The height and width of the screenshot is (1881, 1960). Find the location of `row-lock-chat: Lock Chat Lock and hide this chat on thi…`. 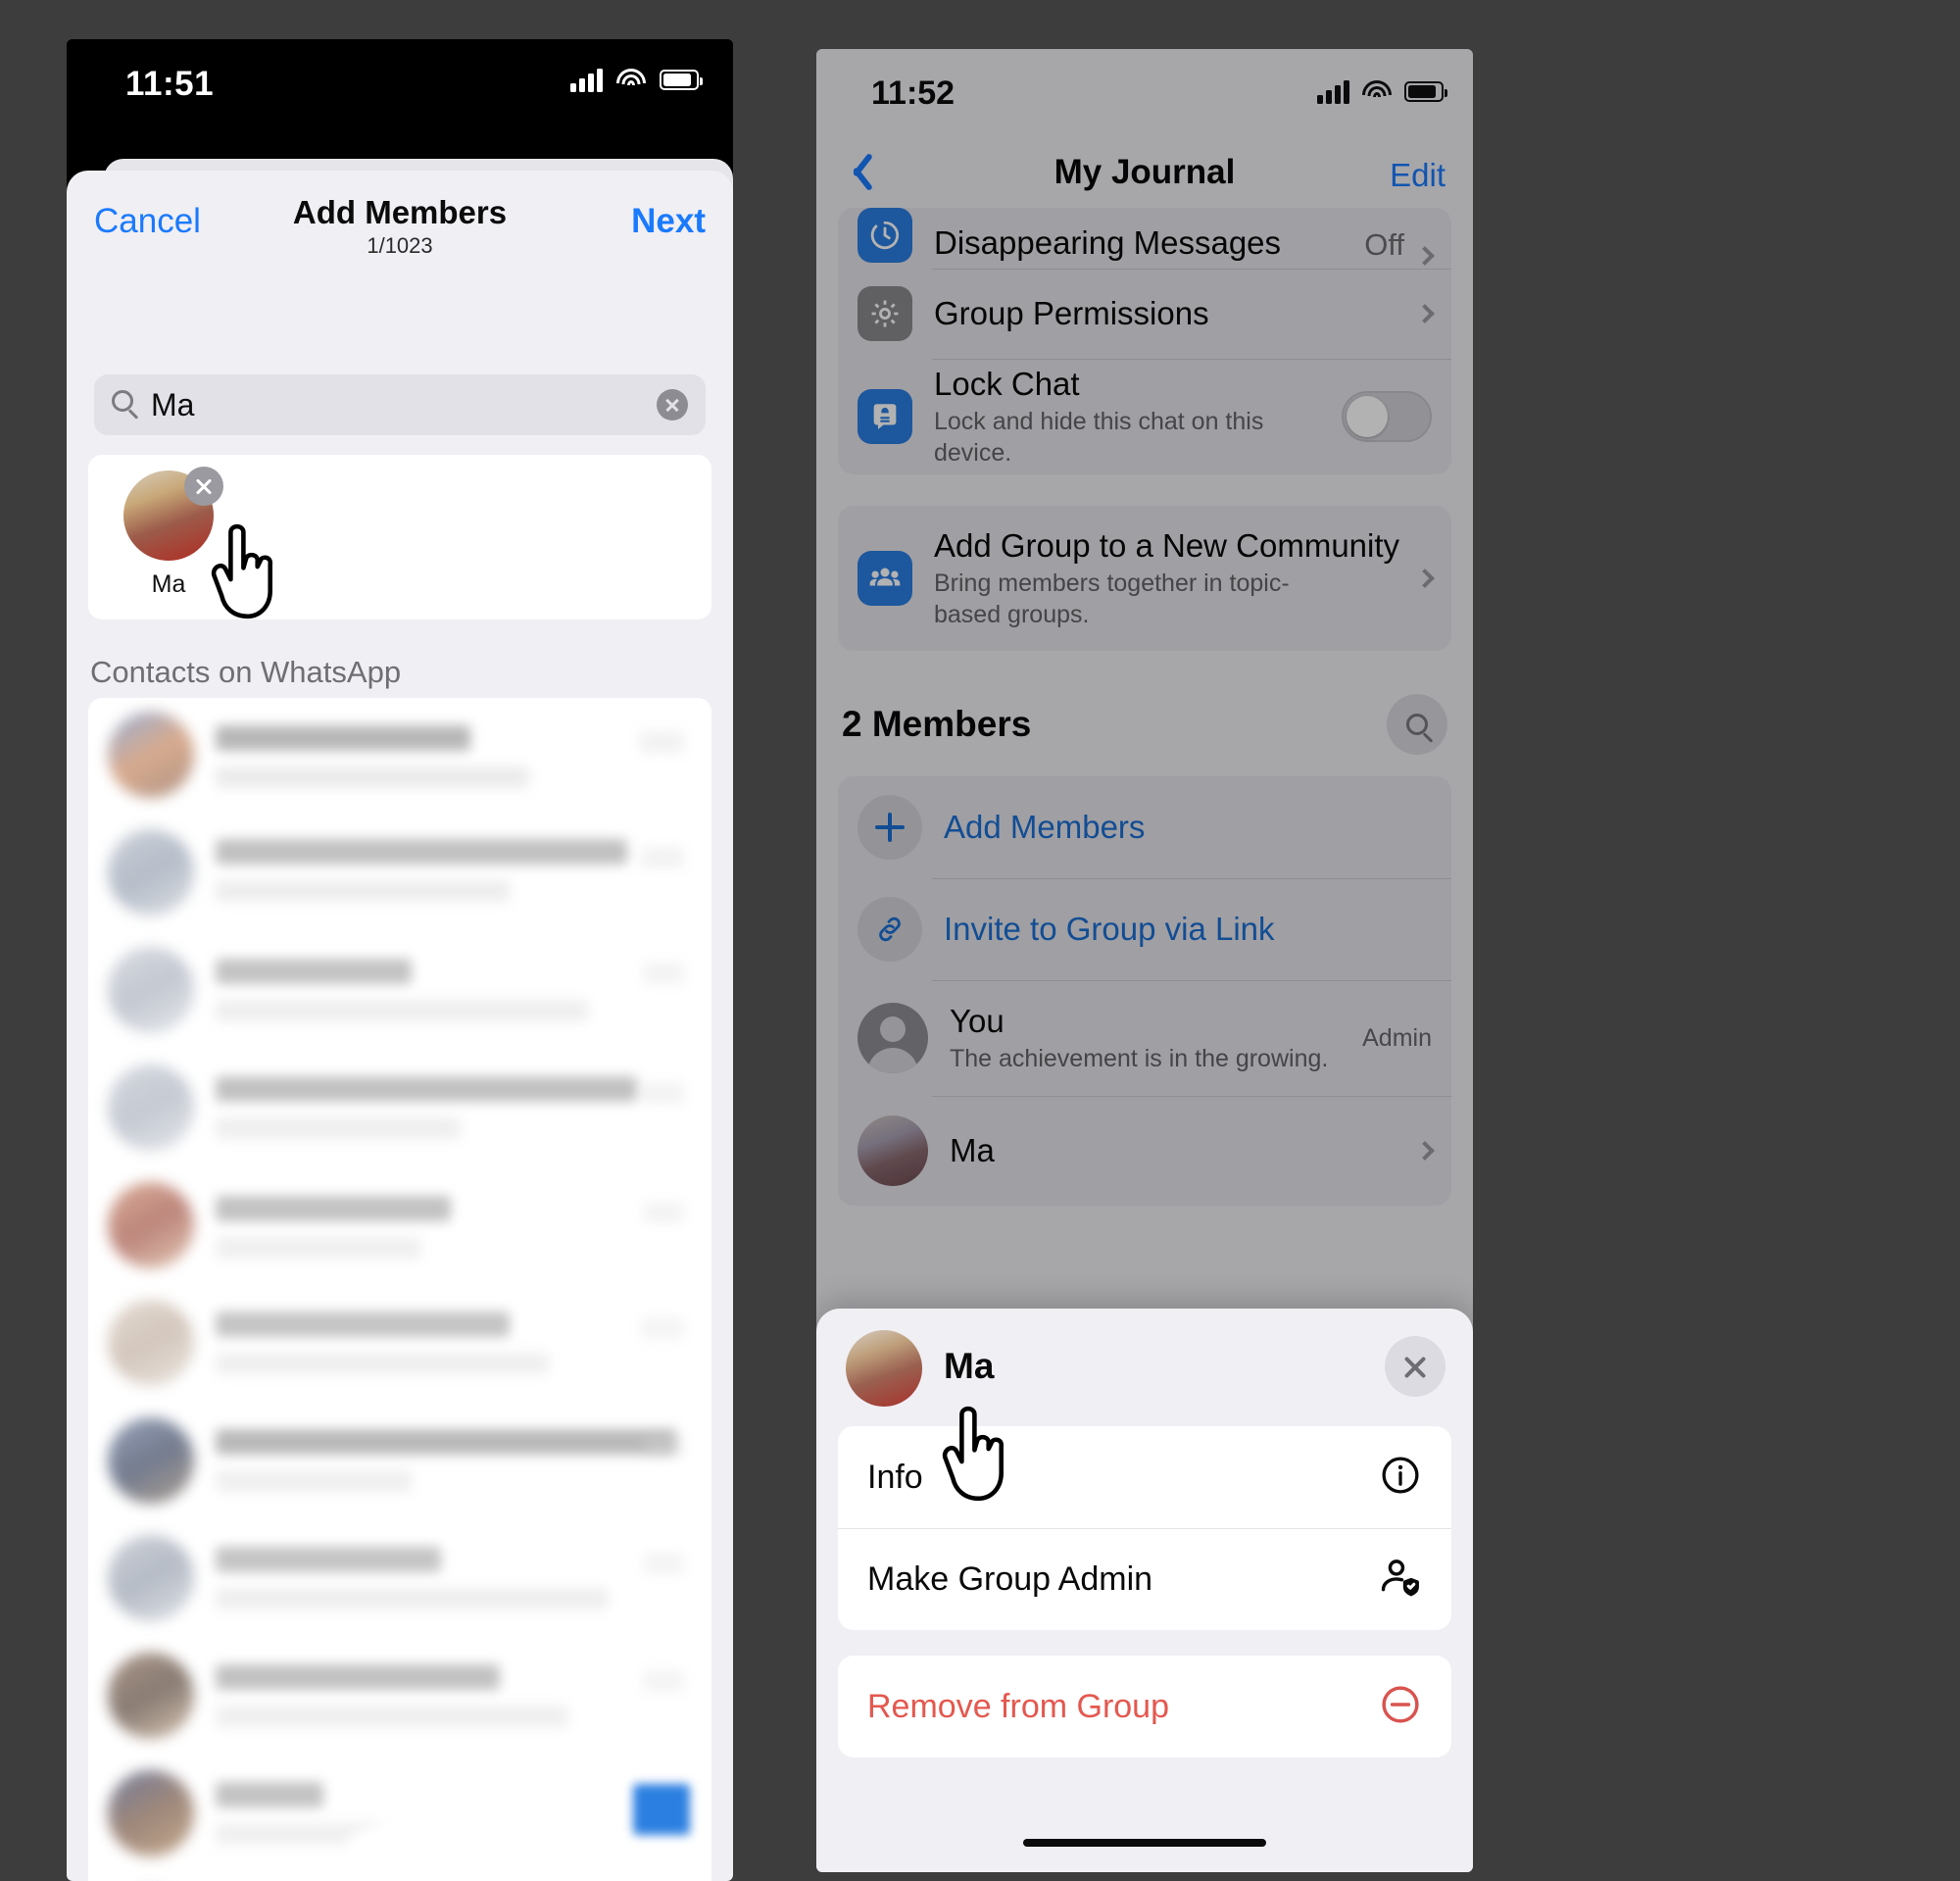

row-lock-chat: Lock Chat Lock and hide this chat on thi… is located at coordinates (1144, 416).